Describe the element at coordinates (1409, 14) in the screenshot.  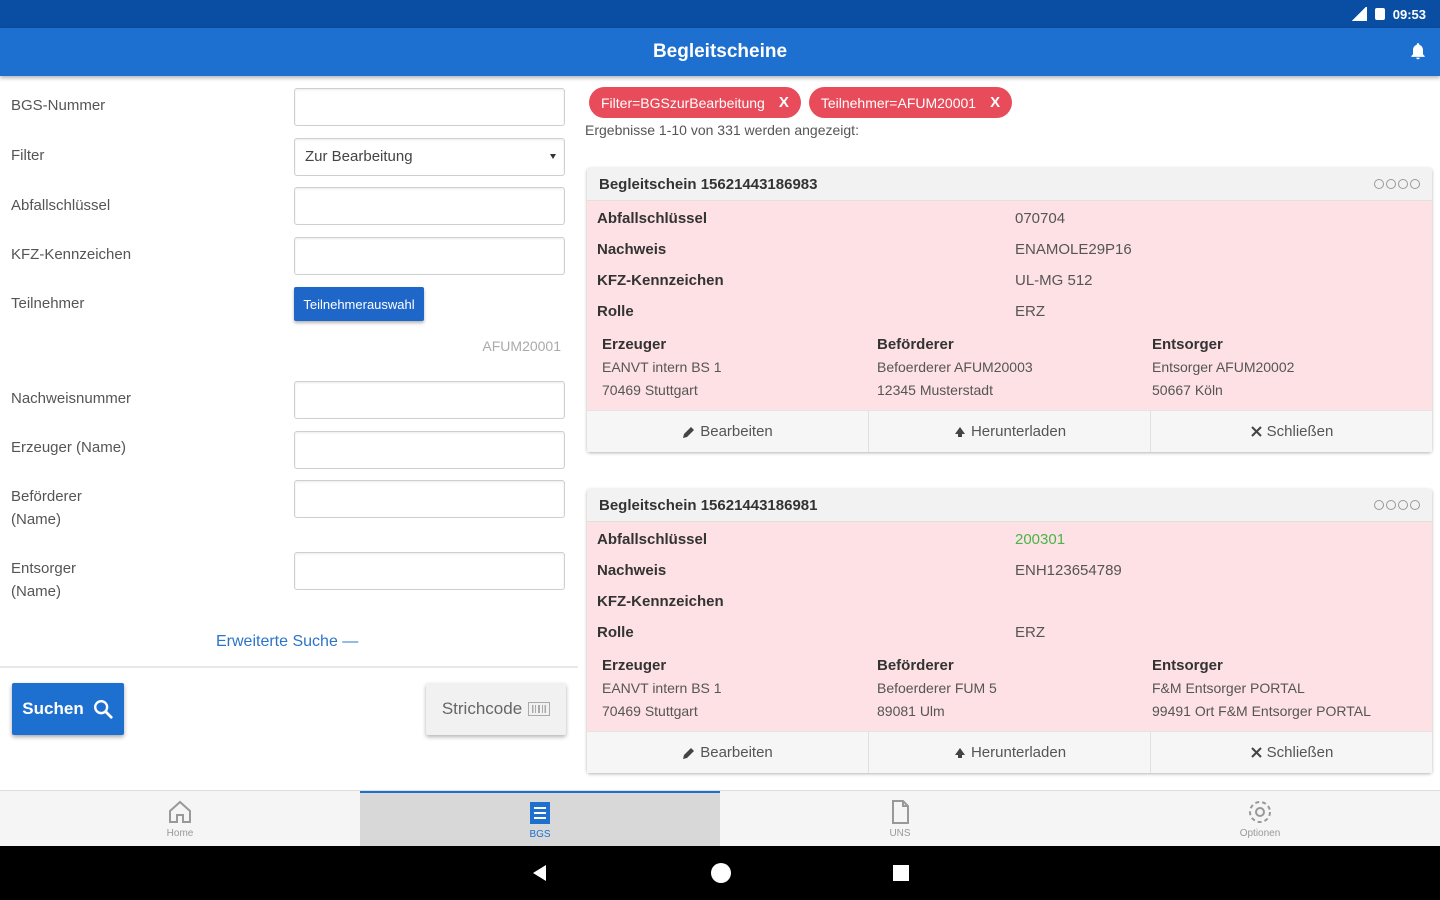
I see `status-time: 09:53` at that location.